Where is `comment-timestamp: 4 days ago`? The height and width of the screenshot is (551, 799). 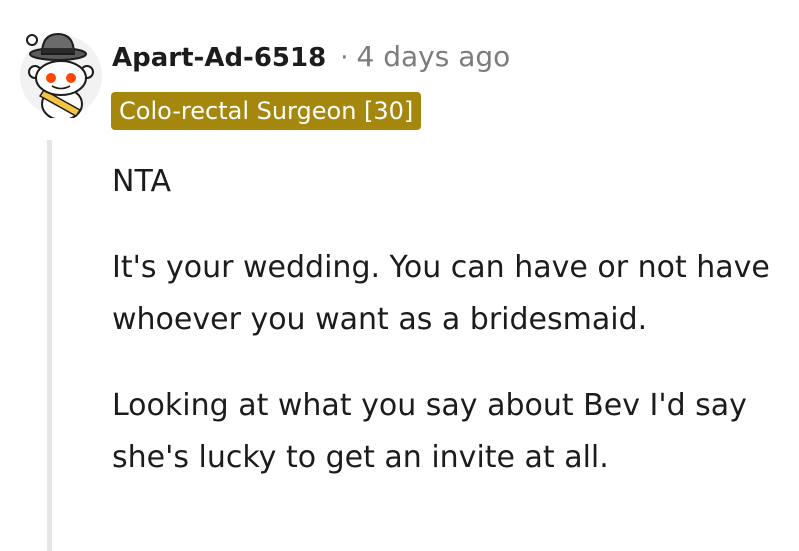 comment-timestamp: 4 days ago is located at coordinates (433, 56).